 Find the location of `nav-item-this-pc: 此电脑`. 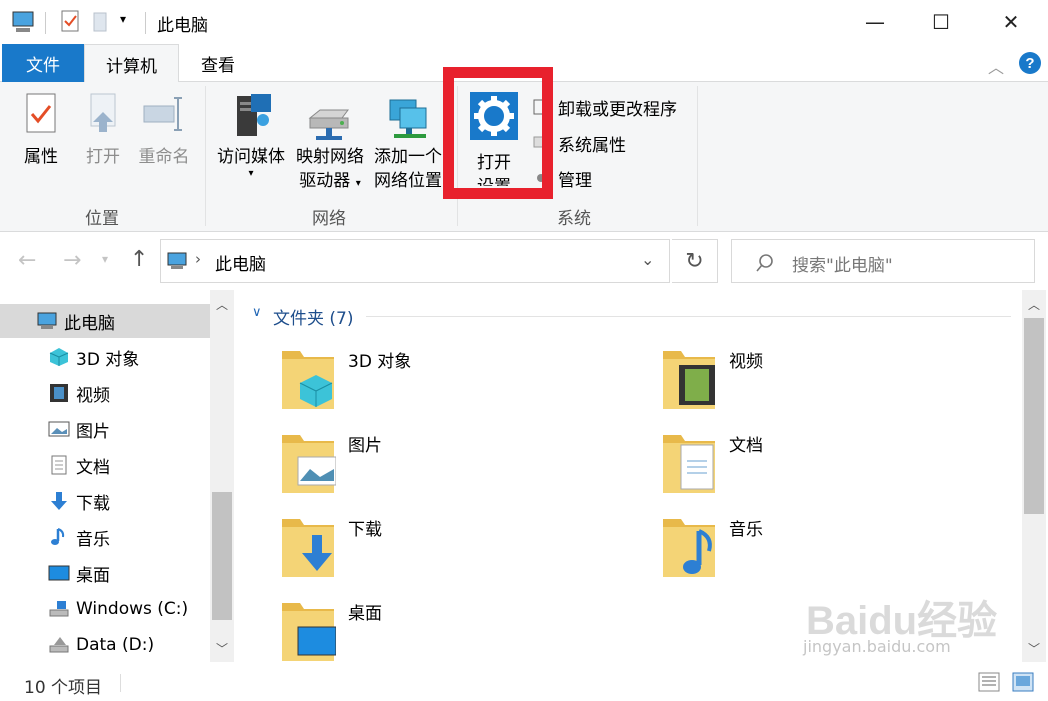

nav-item-this-pc: 此电脑 is located at coordinates (105, 321).